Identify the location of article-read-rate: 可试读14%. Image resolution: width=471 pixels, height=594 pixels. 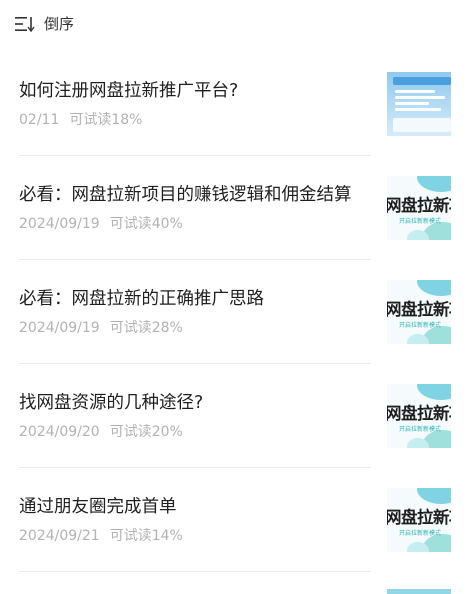
(146, 536).